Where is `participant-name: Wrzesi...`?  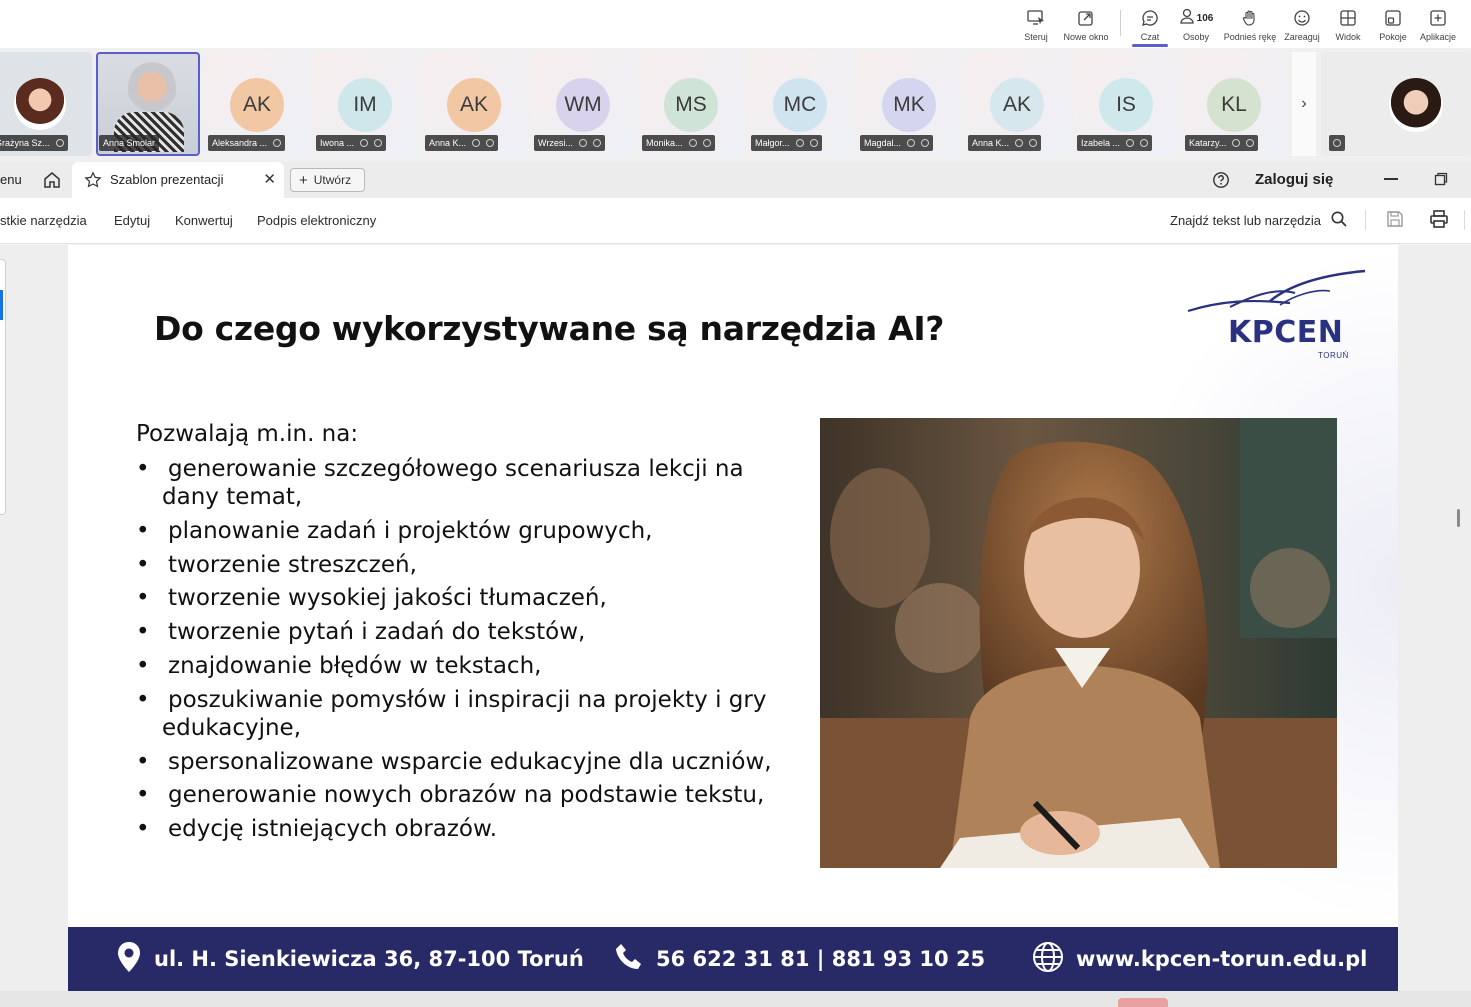
participant-name: Wrzesi... is located at coordinates (555, 143).